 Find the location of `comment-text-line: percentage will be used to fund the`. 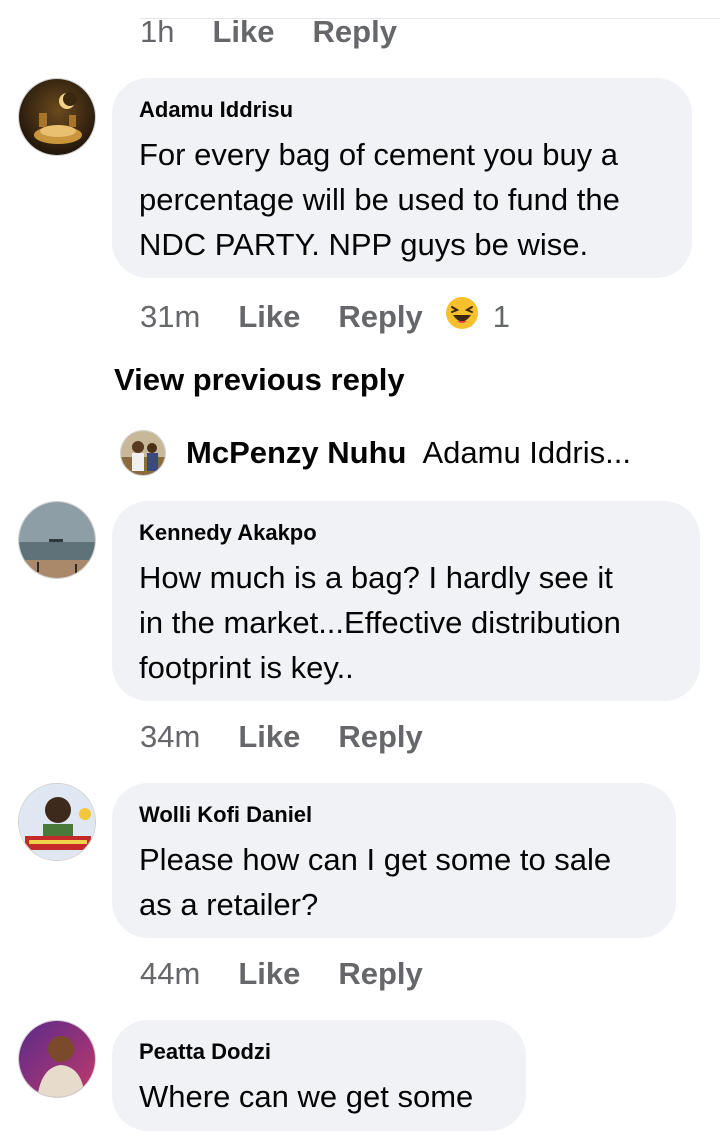

comment-text-line: percentage will be used to fund the is located at coordinates (379, 199).